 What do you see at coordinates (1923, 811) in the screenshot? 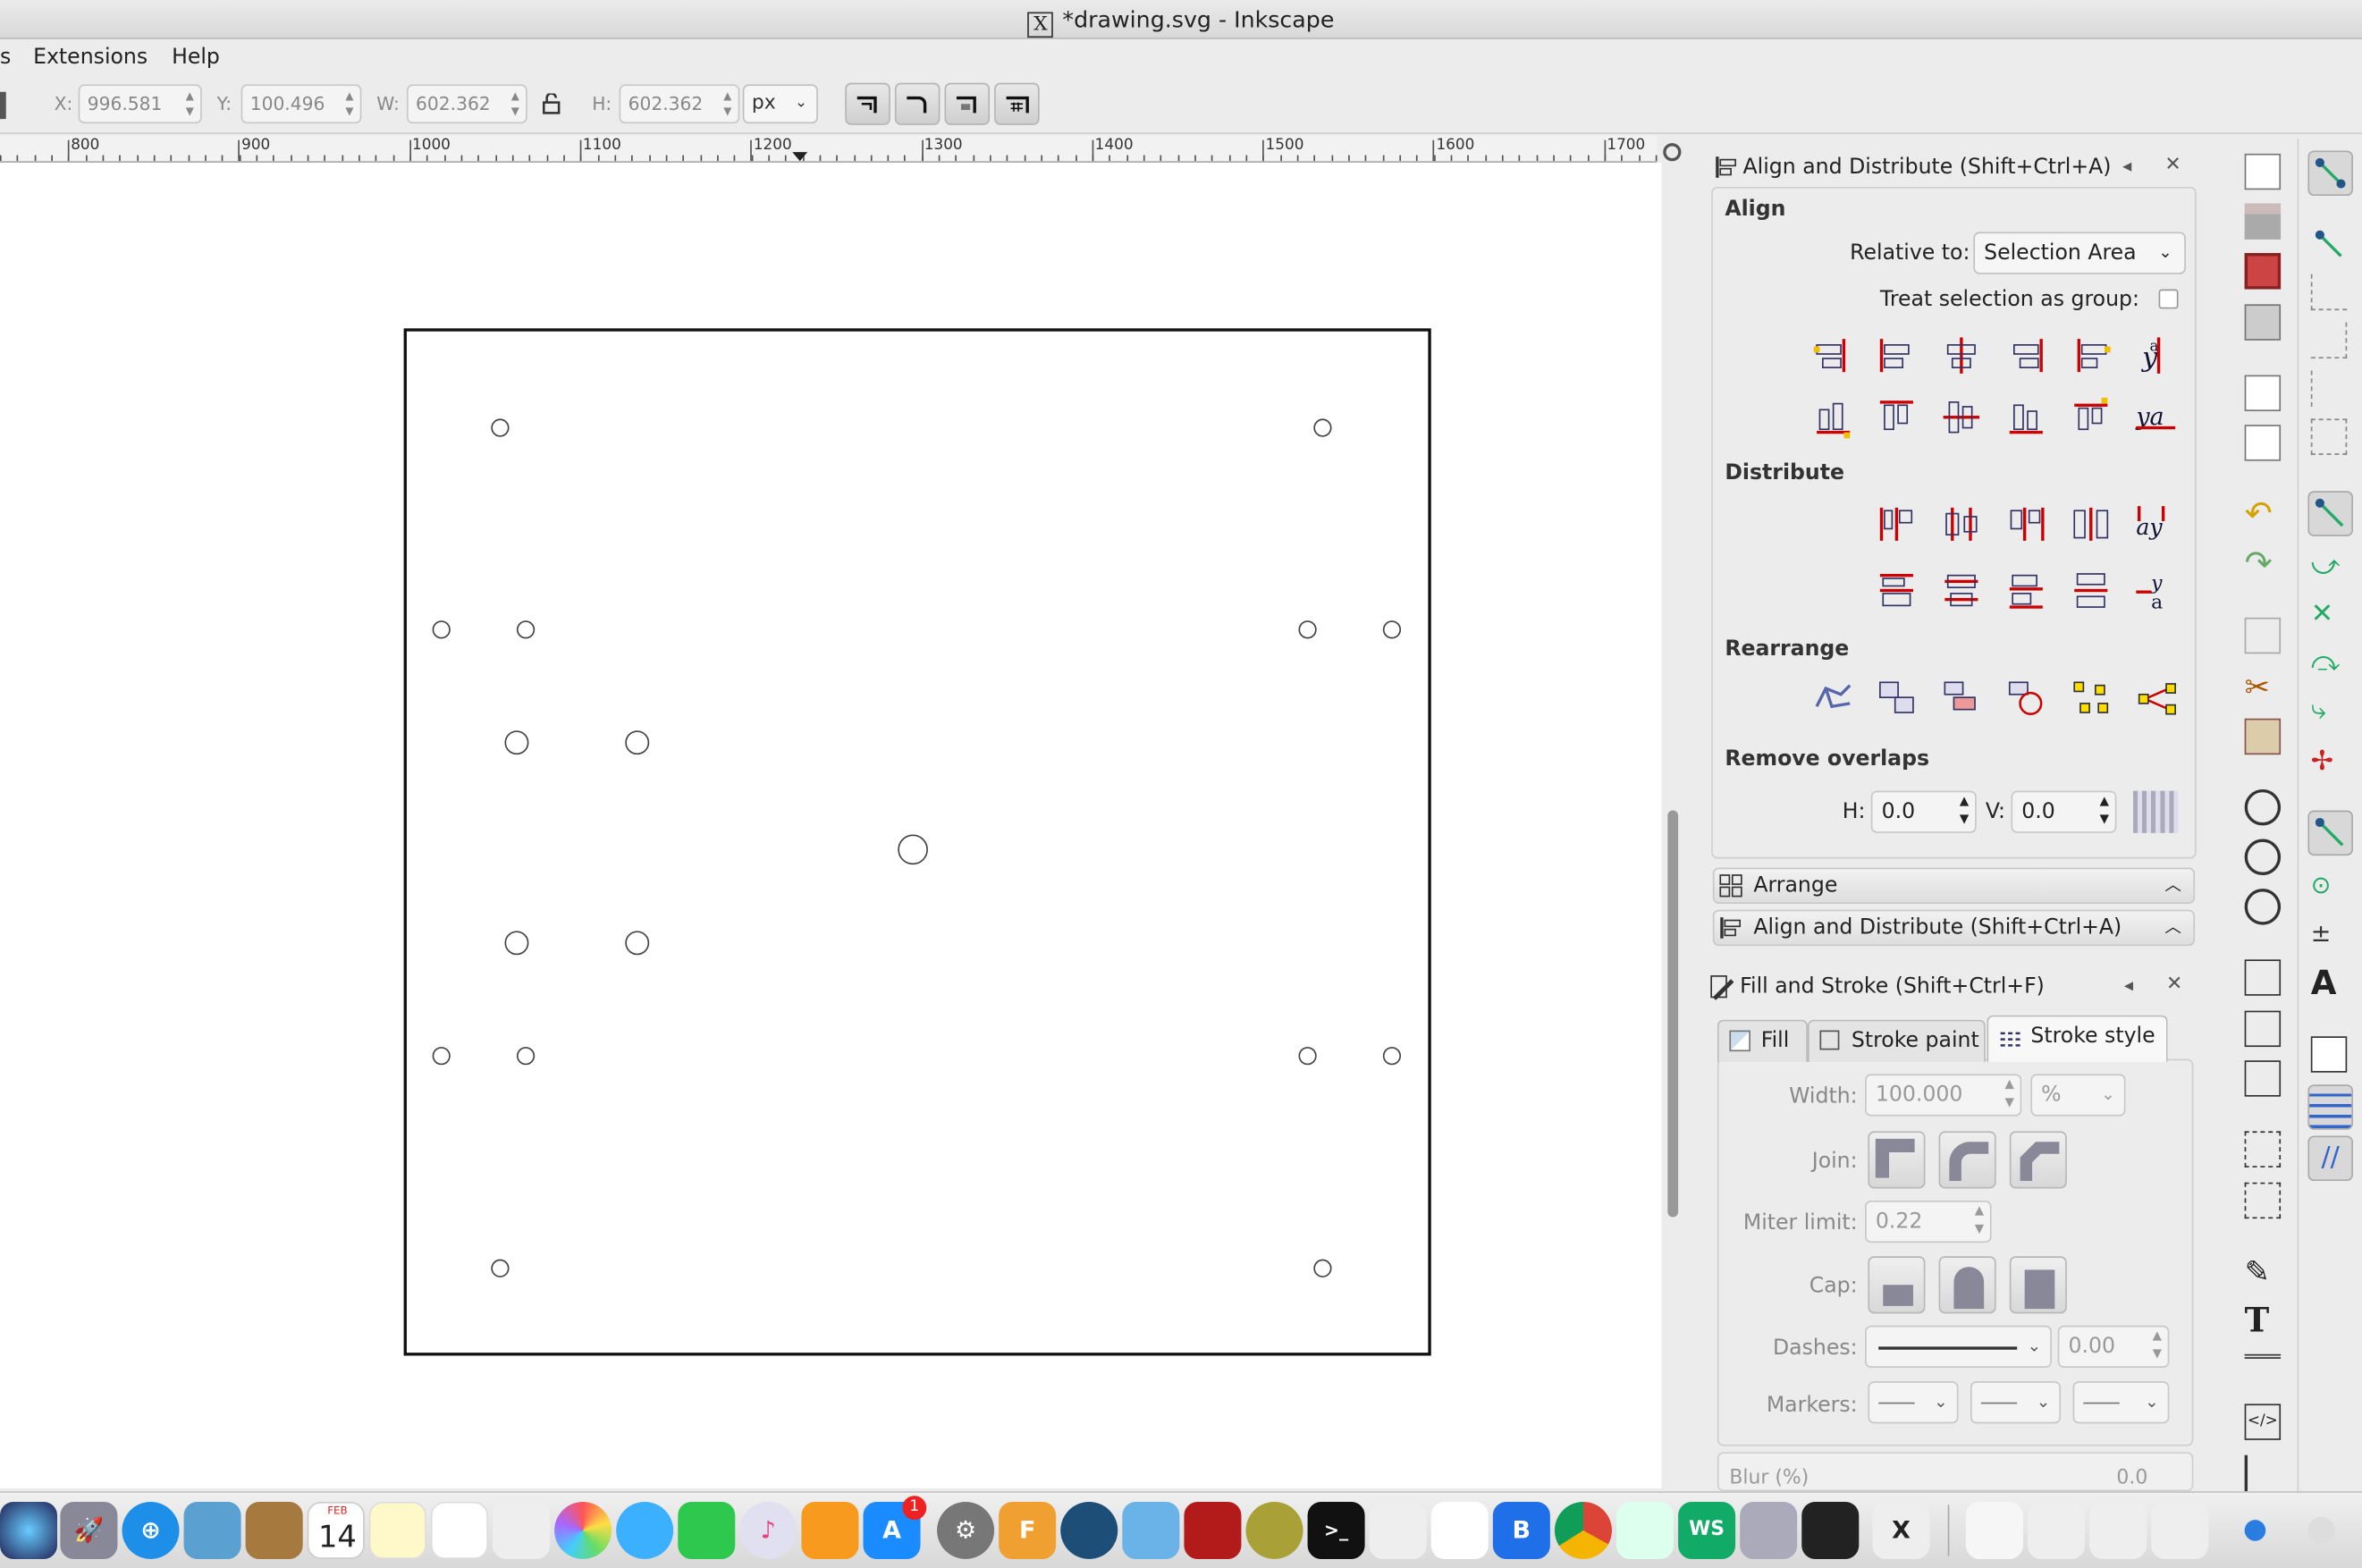
I see `overlap-h-field: 0.0 ▲ ▼` at bounding box center [1923, 811].